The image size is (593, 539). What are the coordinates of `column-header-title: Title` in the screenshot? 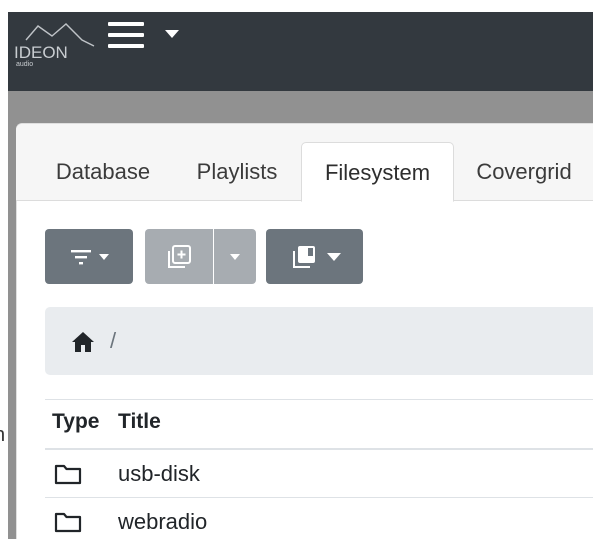 It's located at (139, 422).